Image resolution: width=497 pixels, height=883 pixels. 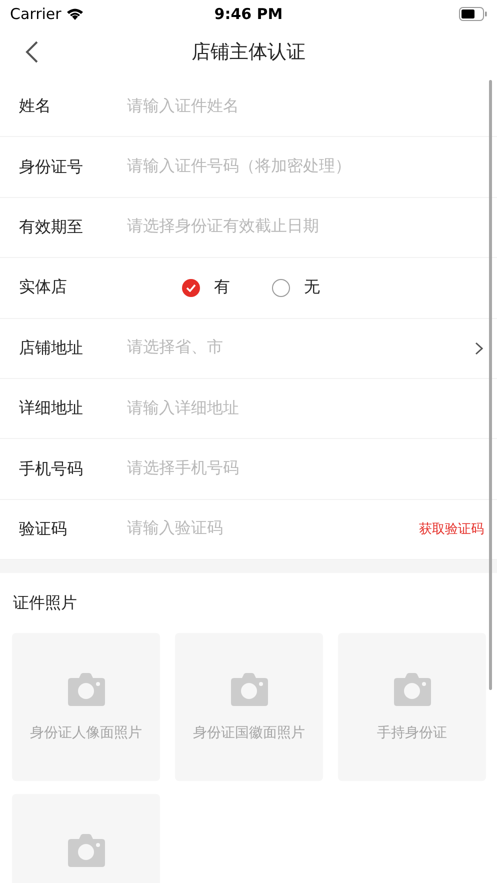 What do you see at coordinates (305, 469) in the screenshot?
I see `input-field: 请选择手机号码` at bounding box center [305, 469].